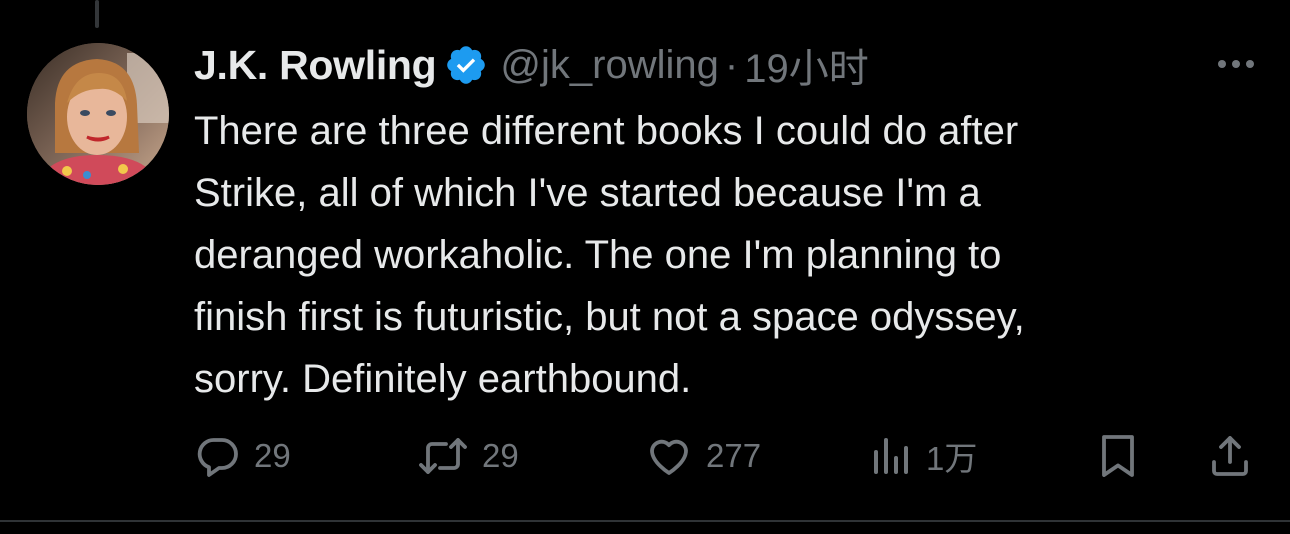 The height and width of the screenshot is (534, 1290). What do you see at coordinates (466, 65) in the screenshot?
I see `verified-badge-icon` at bounding box center [466, 65].